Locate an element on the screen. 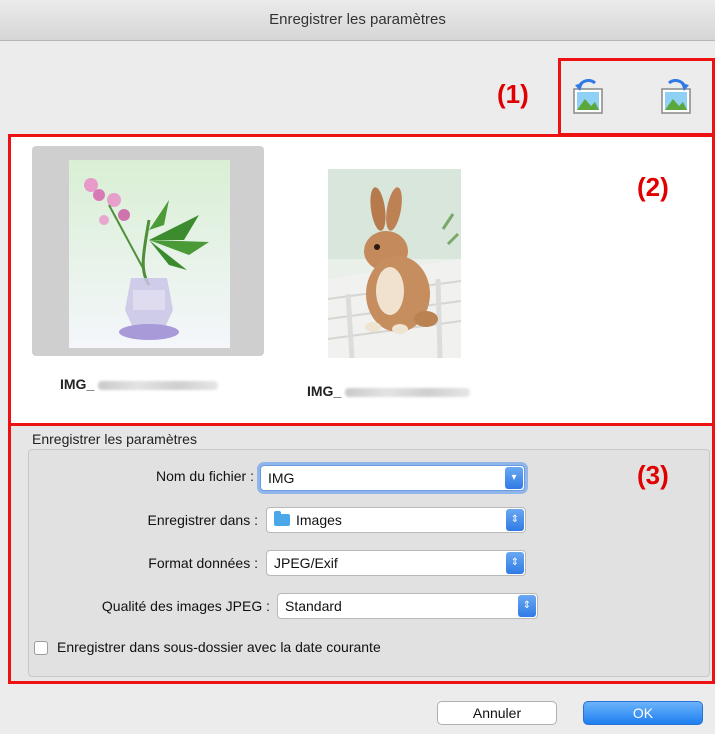 Image resolution: width=715 pixels, height=734 pixels. thumbnail-name-1: IMG_ is located at coordinates (139, 384).